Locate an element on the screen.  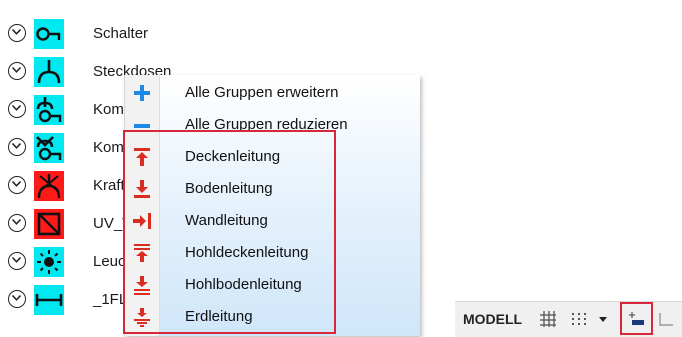
menu-item-collapse-all: Alle Gruppen reduzieren is located at coordinates (272, 125).